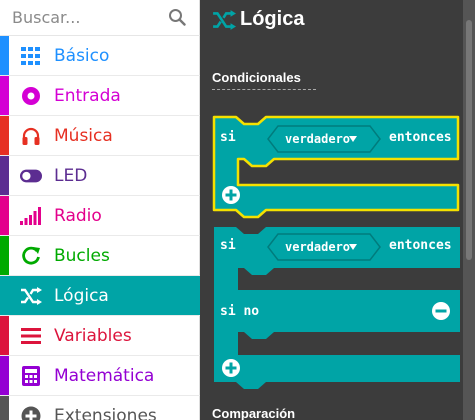 Image resolution: width=475 pixels, height=420 pixels. I want to click on block-if-label: si, so click(228, 245).